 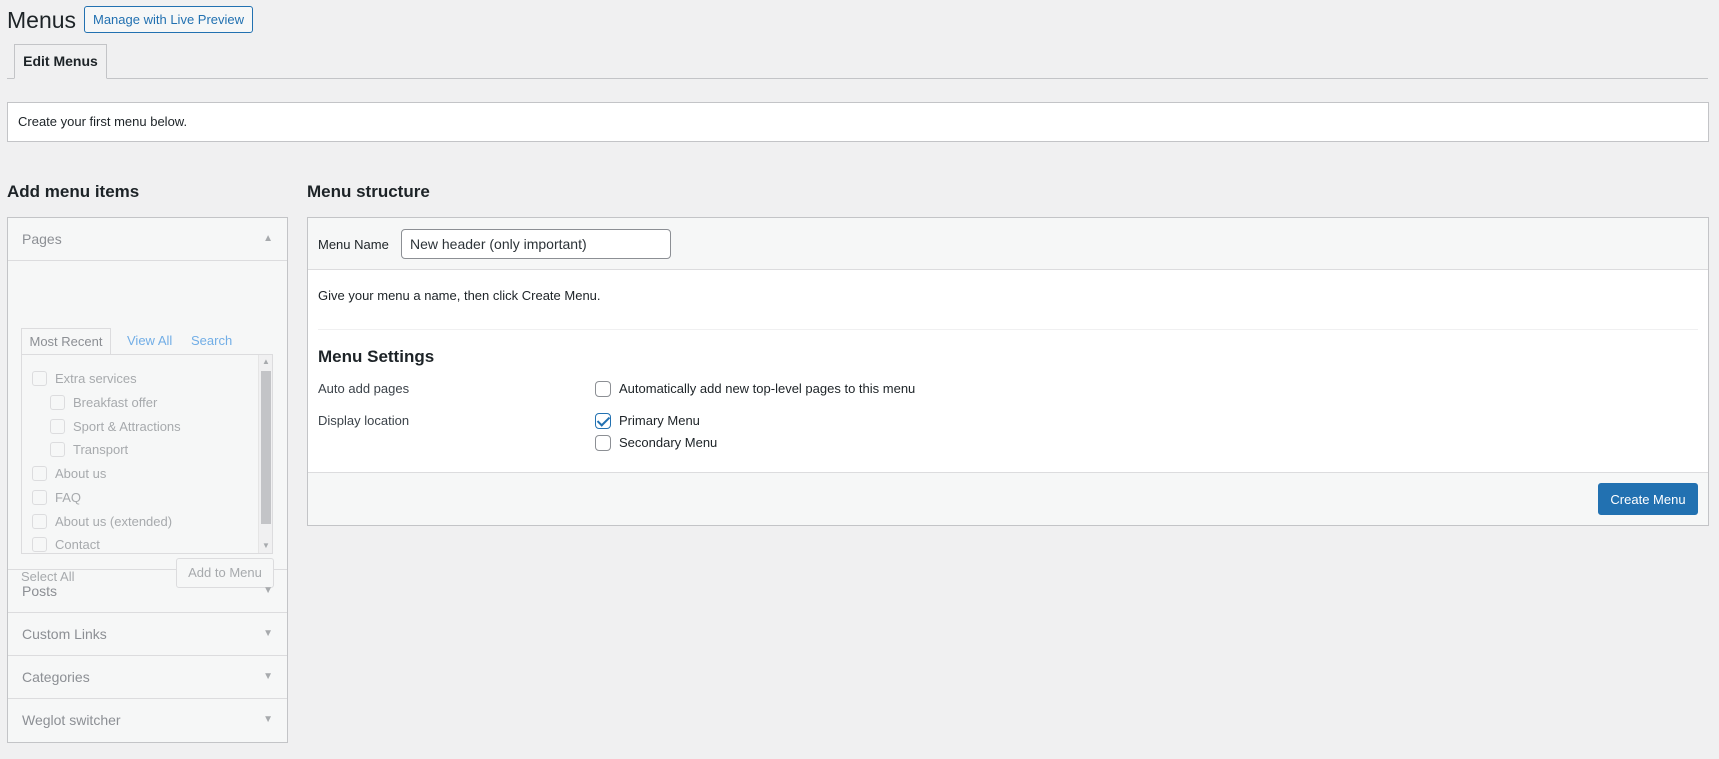 What do you see at coordinates (147, 677) in the screenshot?
I see `accordion-categories: Categories ▼` at bounding box center [147, 677].